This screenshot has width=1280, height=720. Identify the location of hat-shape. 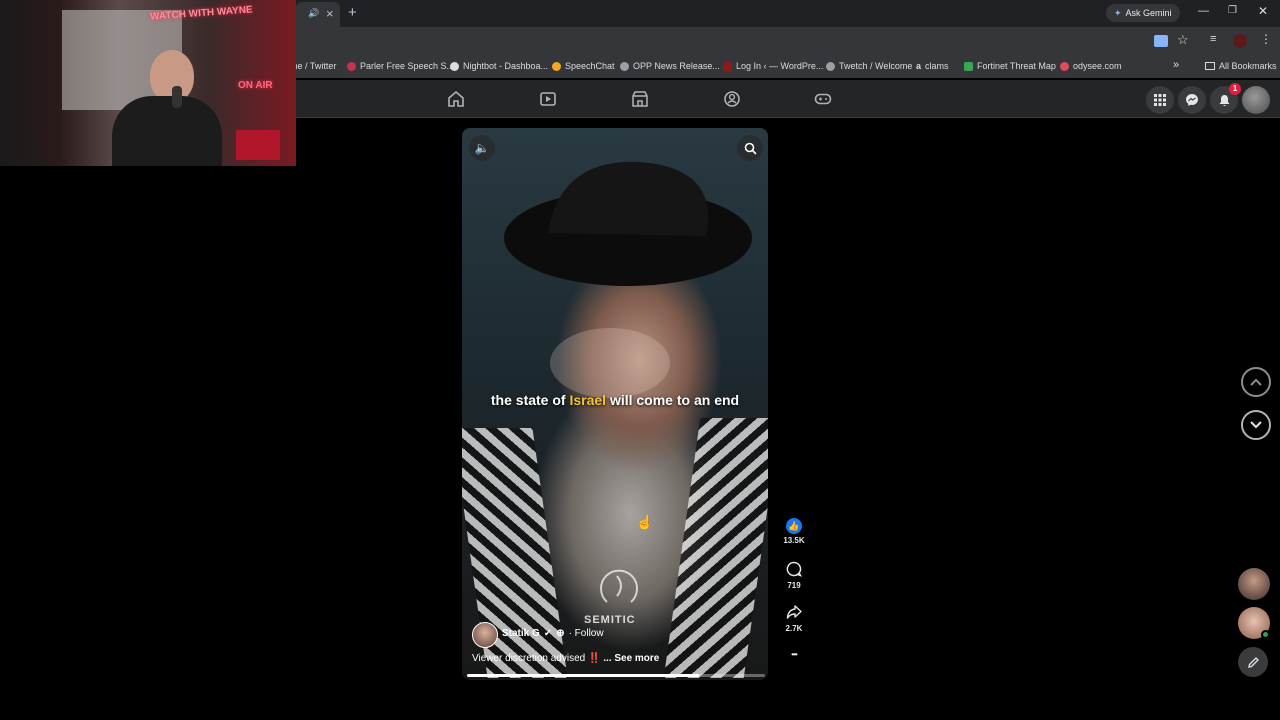
(628, 223).